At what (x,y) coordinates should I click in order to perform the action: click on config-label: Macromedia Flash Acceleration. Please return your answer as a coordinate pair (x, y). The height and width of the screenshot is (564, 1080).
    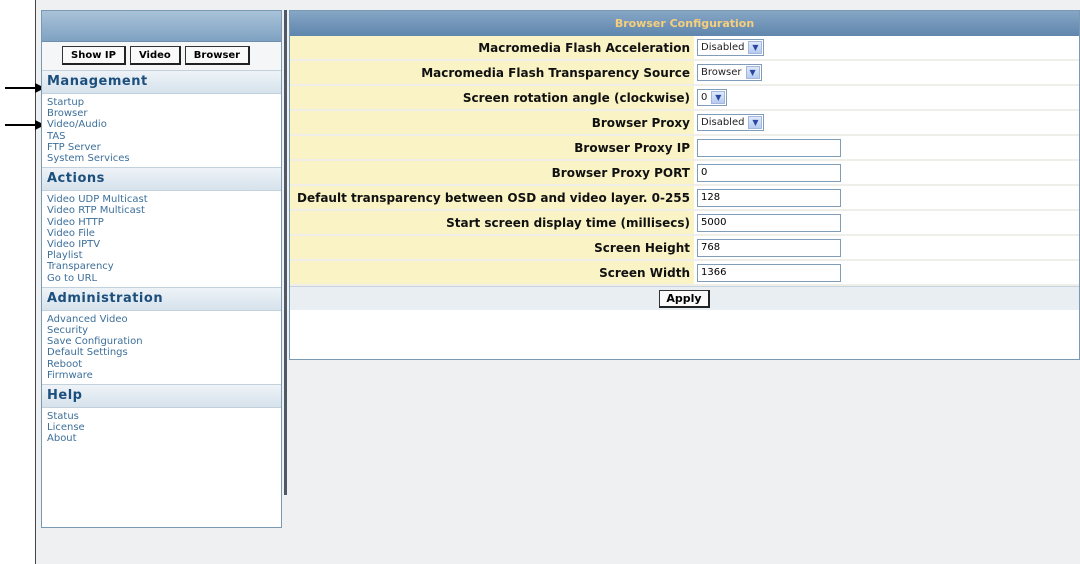
    Looking at the image, I should click on (492, 48).